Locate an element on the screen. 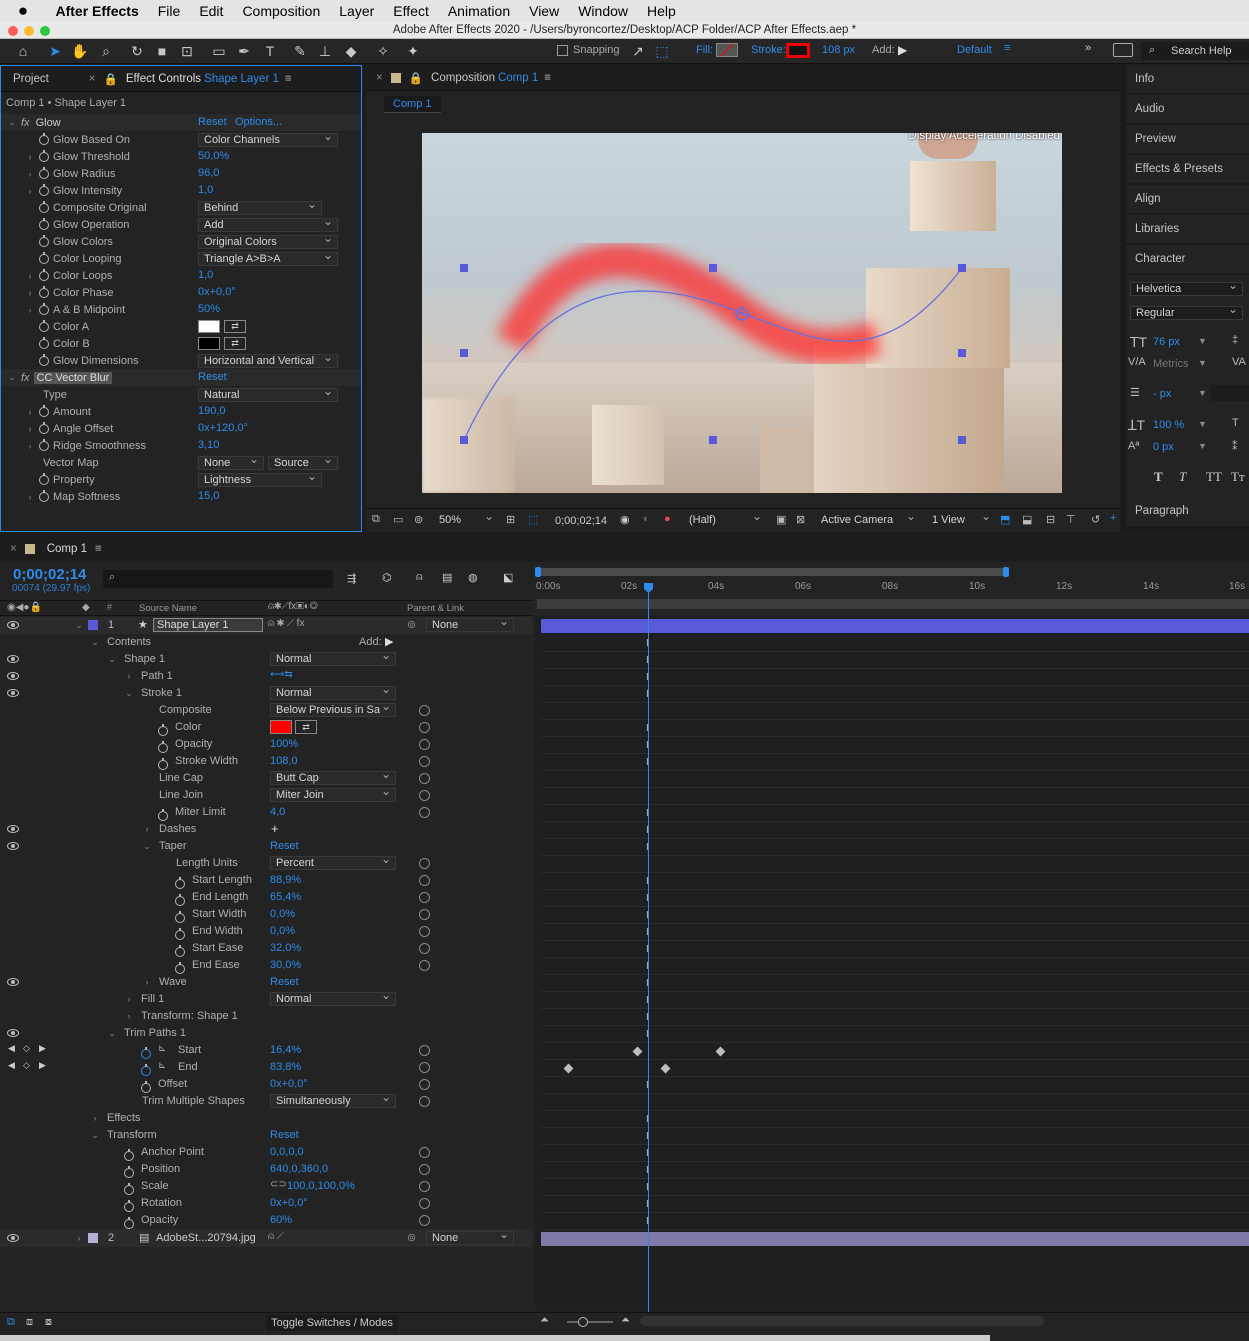  libraries-panel-tab: Libraries is located at coordinates (1187, 229).